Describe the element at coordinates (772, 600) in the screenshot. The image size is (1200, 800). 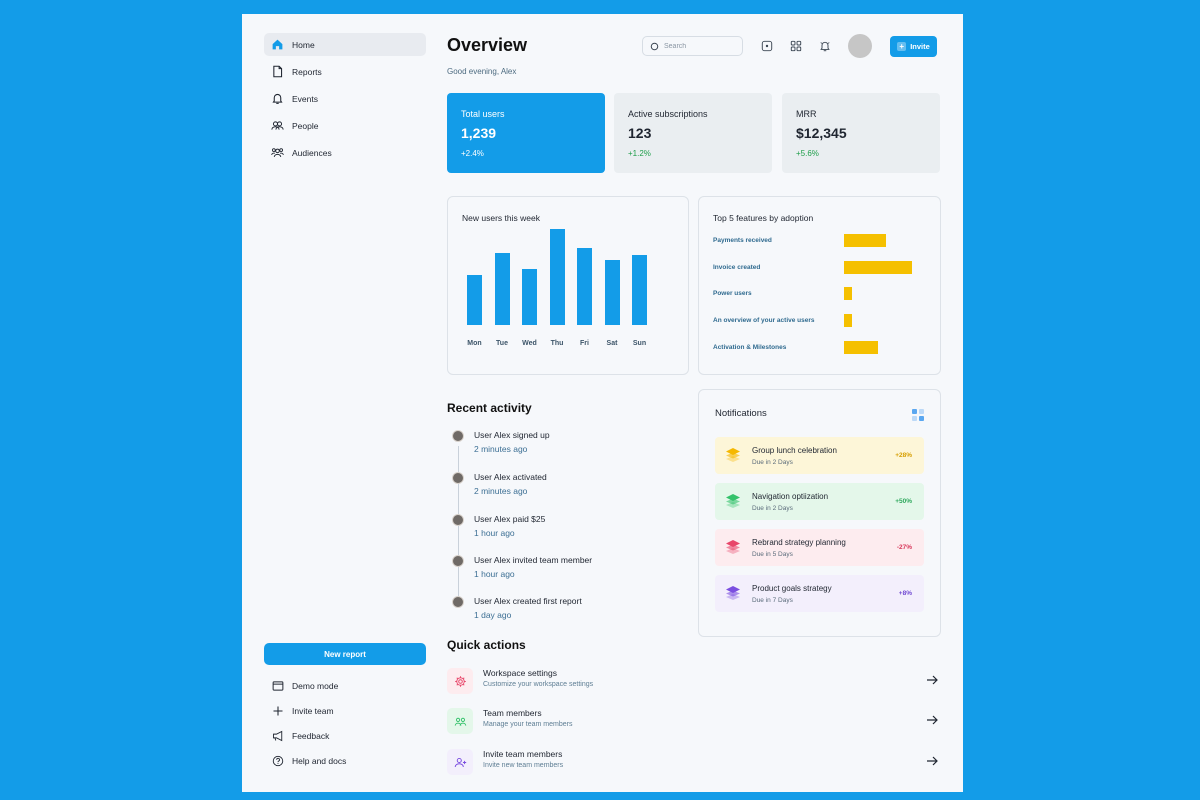
I see `notification-due: Due in 7 Days` at that location.